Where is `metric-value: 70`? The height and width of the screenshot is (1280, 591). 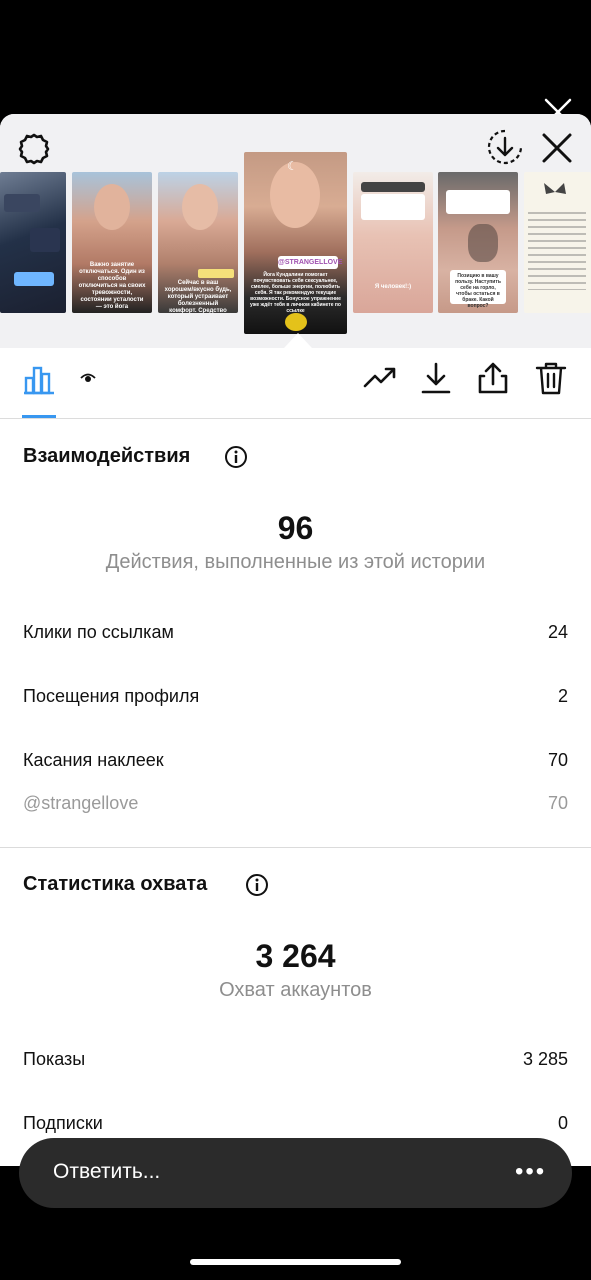
metric-value: 70 is located at coordinates (557, 760).